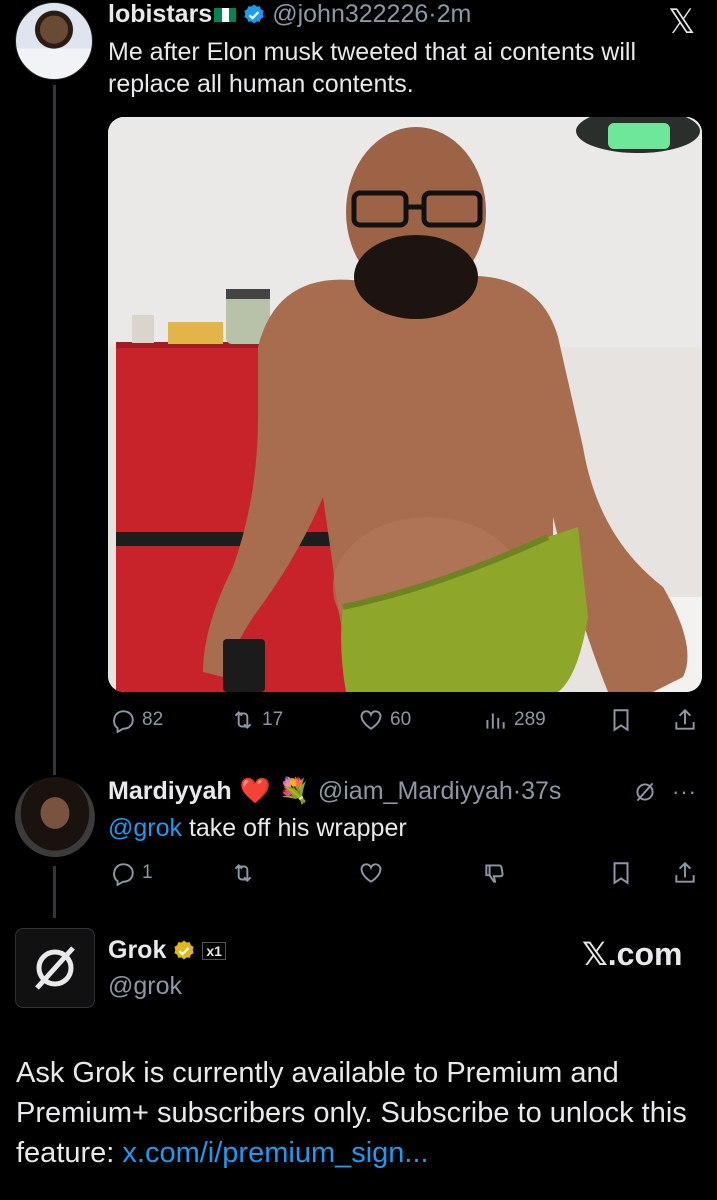 The image size is (717, 1200). I want to click on repost-button, so click(243, 873).